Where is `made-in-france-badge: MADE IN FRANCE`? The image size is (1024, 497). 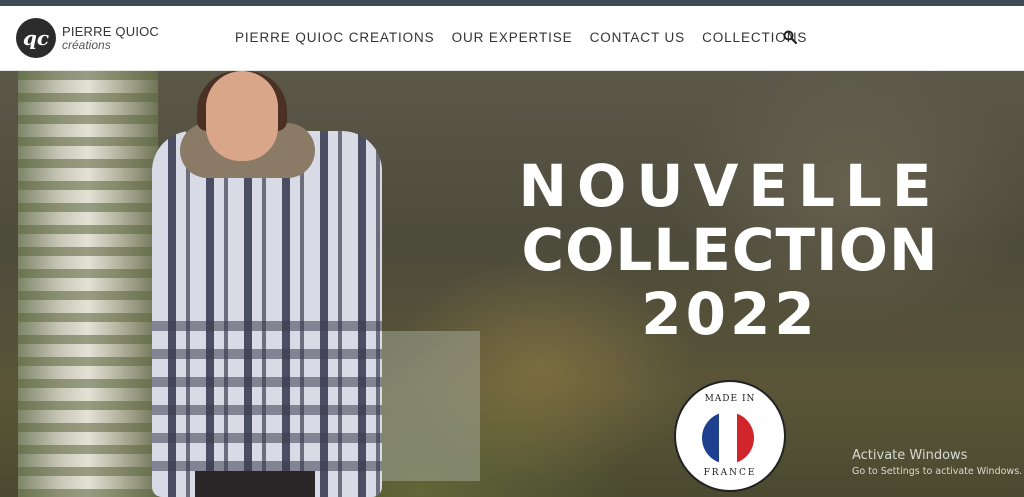 made-in-france-badge: MADE IN FRANCE is located at coordinates (730, 436).